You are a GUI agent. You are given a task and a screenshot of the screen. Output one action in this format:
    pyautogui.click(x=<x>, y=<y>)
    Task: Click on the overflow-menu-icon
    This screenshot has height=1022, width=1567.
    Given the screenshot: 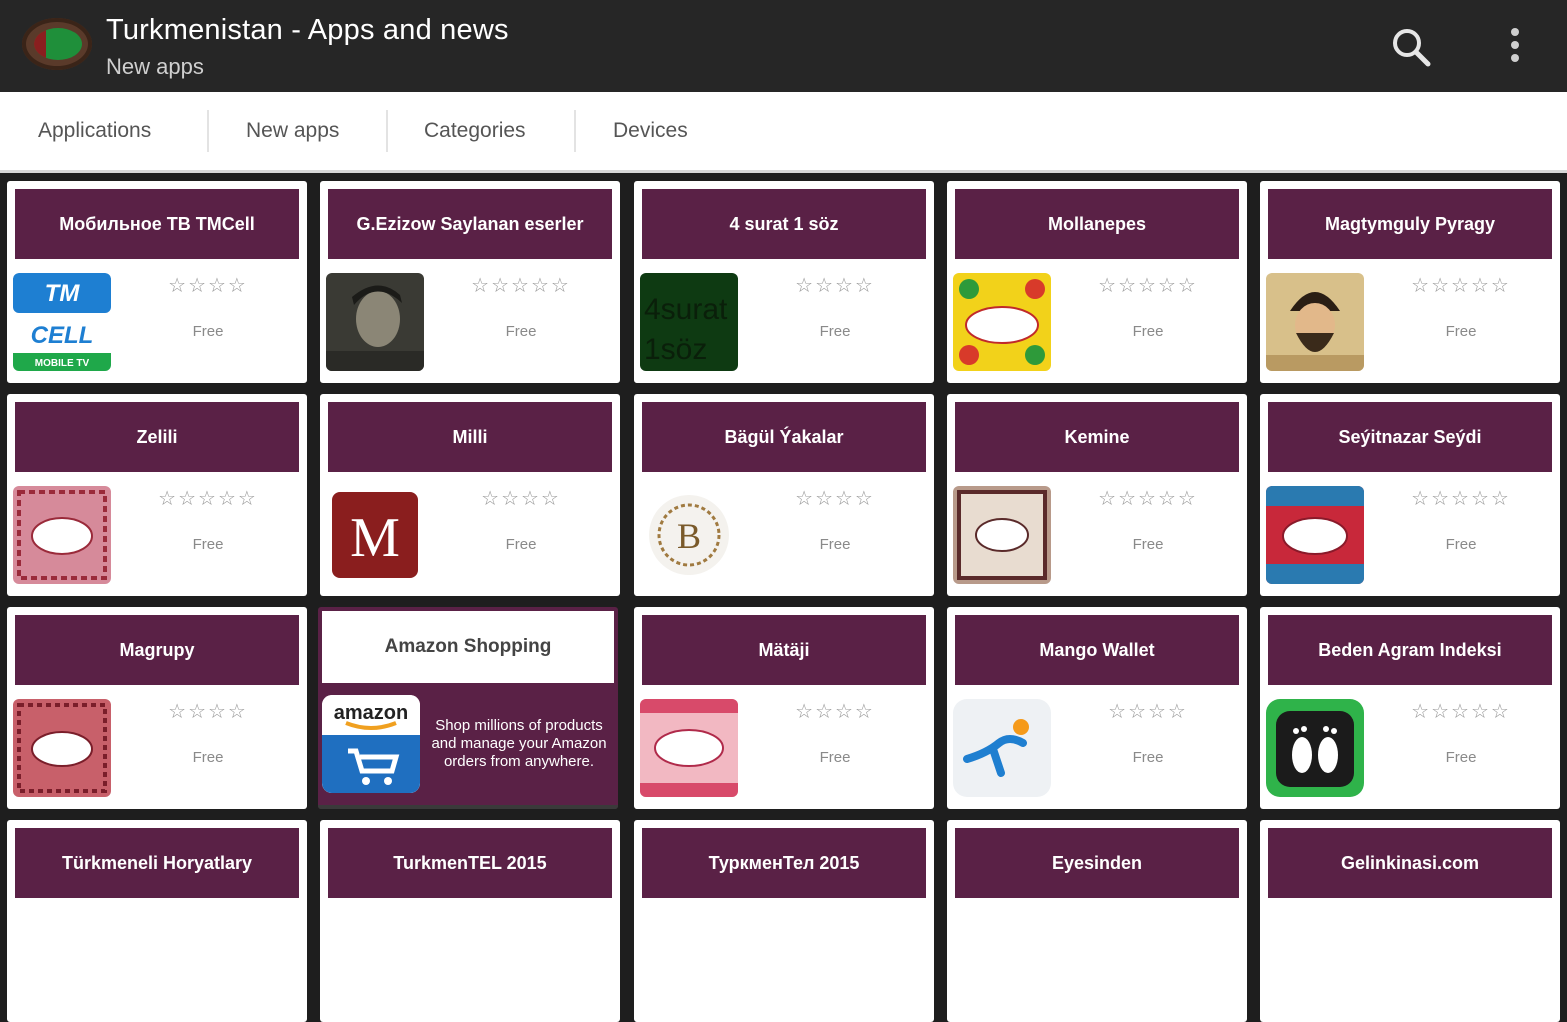 What is the action you would take?
    pyautogui.click(x=1515, y=47)
    